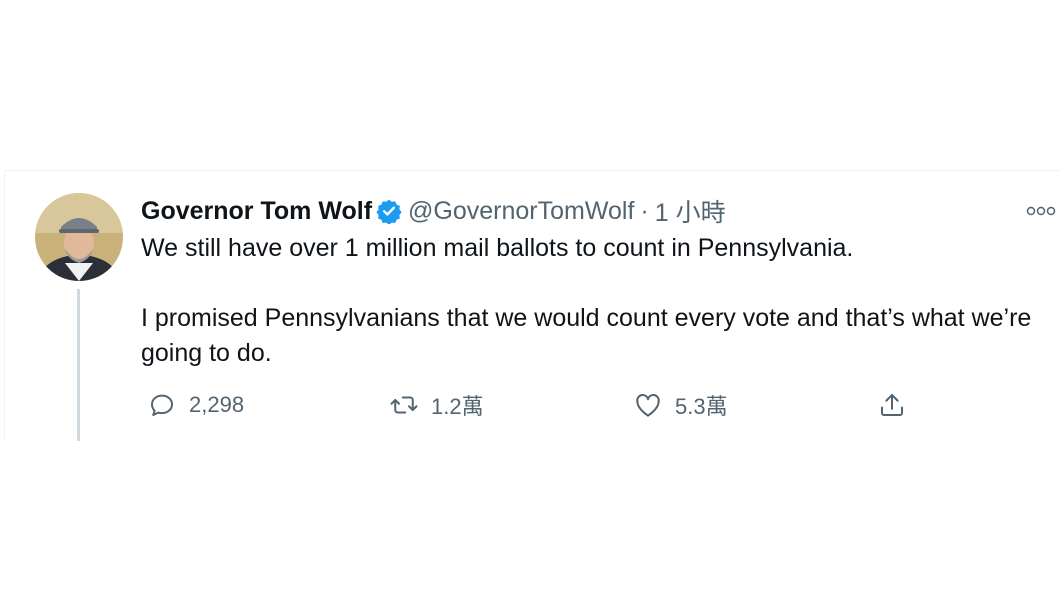 The height and width of the screenshot is (596, 1060). What do you see at coordinates (648, 405) in the screenshot?
I see `like-icon` at bounding box center [648, 405].